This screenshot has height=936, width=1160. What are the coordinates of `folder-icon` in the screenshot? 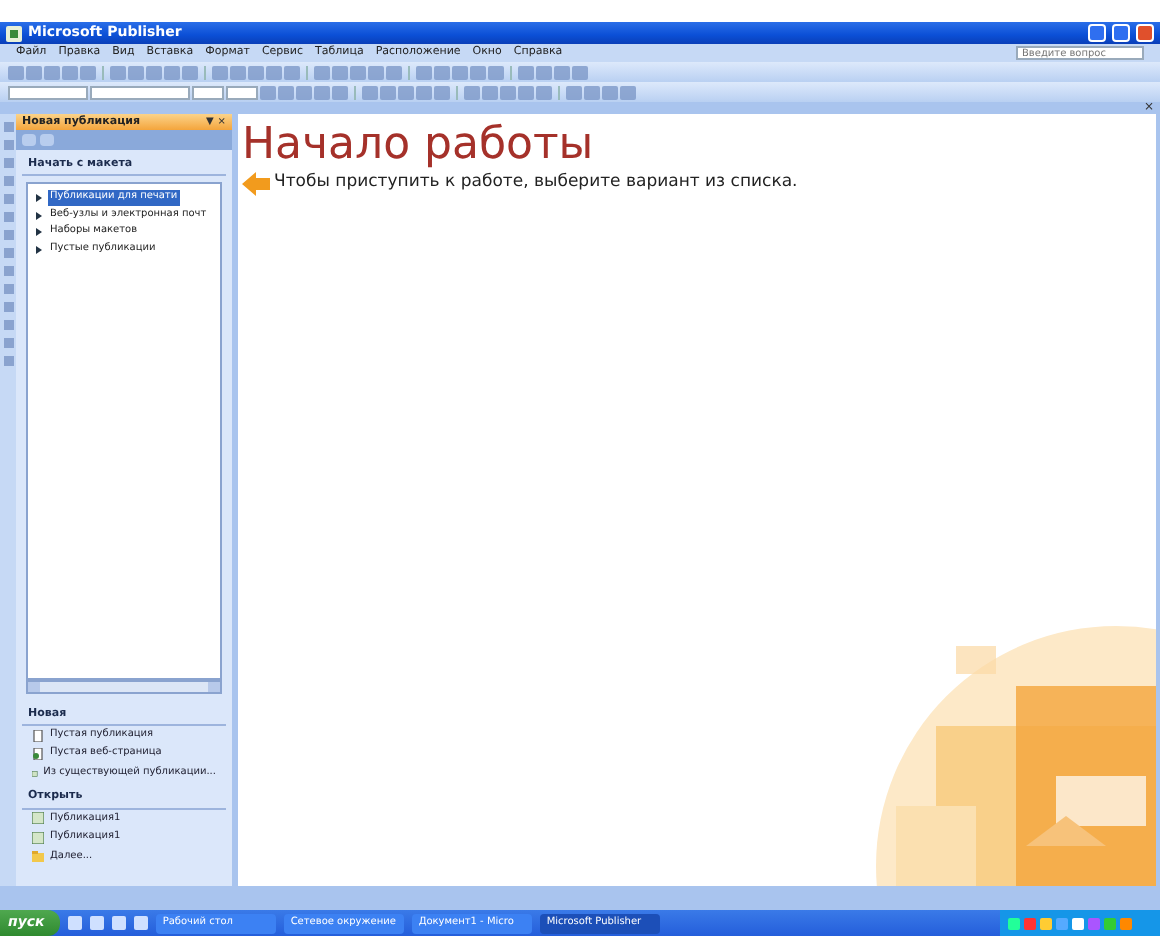 It's located at (38, 856).